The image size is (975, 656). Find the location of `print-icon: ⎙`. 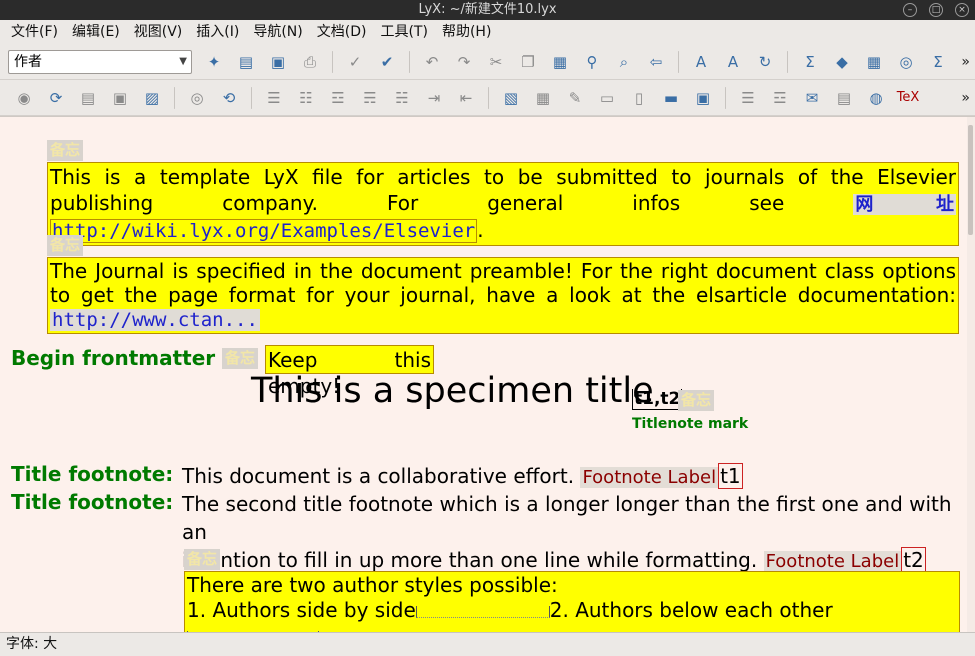

print-icon: ⎙ is located at coordinates (310, 62).